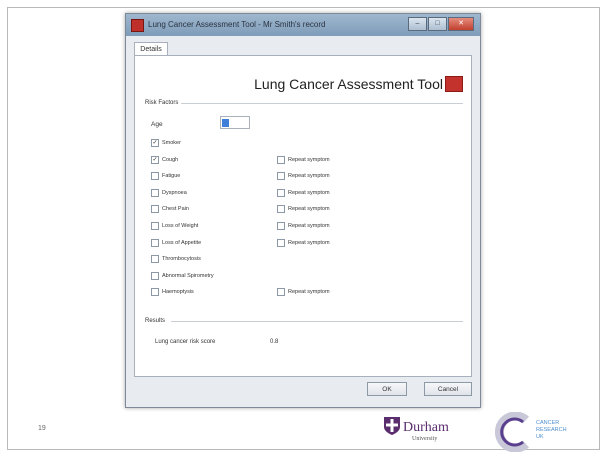 The width and height of the screenshot is (609, 459). Describe the element at coordinates (175, 209) in the screenshot. I see `symptom-label: Chest Pain` at that location.